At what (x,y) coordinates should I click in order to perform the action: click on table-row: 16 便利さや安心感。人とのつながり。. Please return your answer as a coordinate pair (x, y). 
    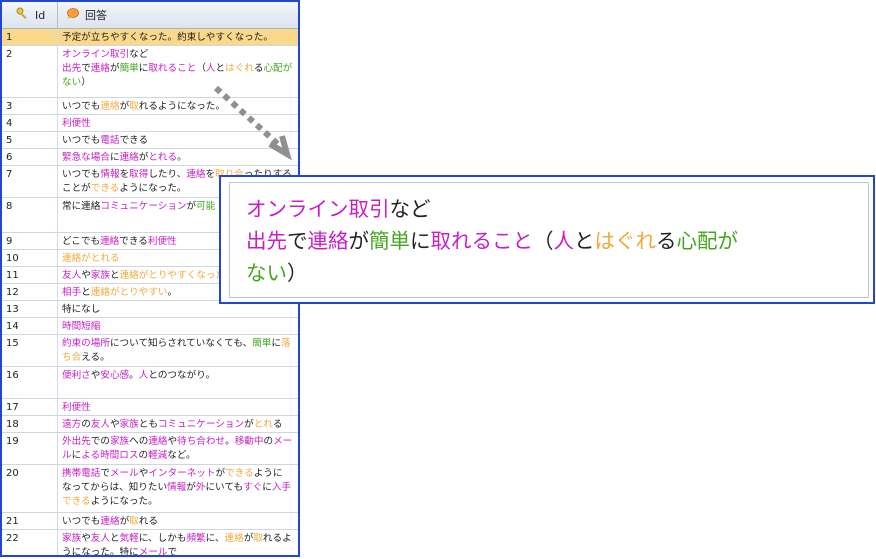
    Looking at the image, I should click on (150, 383).